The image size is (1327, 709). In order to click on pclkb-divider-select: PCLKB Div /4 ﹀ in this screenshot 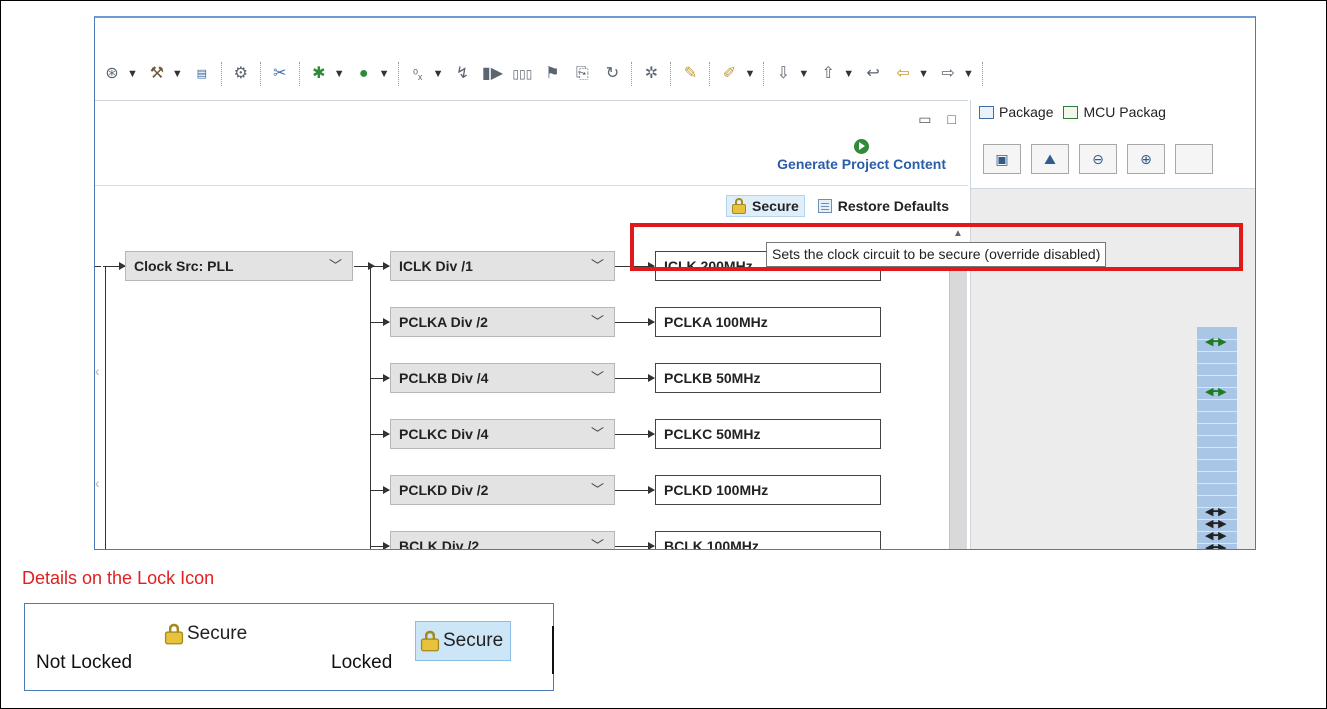, I will do `click(502, 378)`.